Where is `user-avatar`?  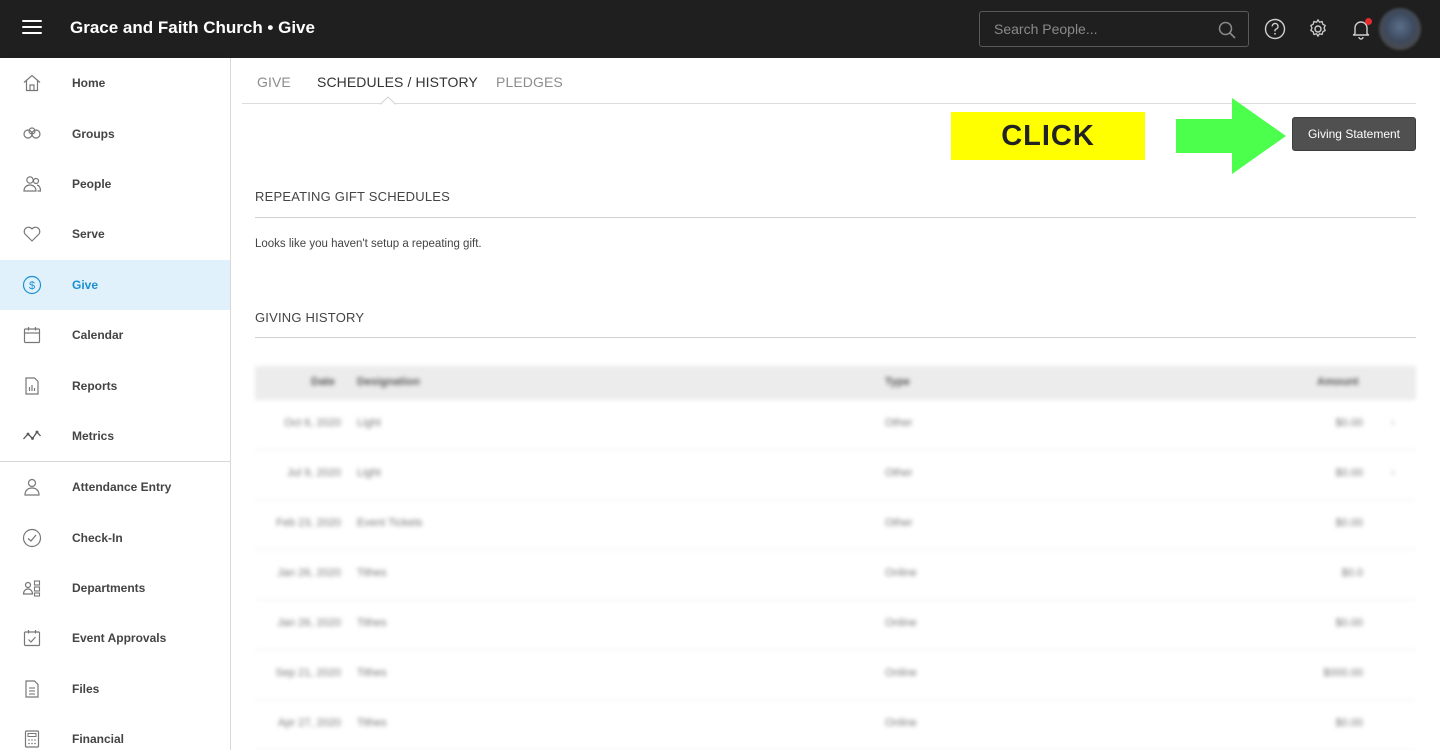
user-avatar is located at coordinates (1400, 29).